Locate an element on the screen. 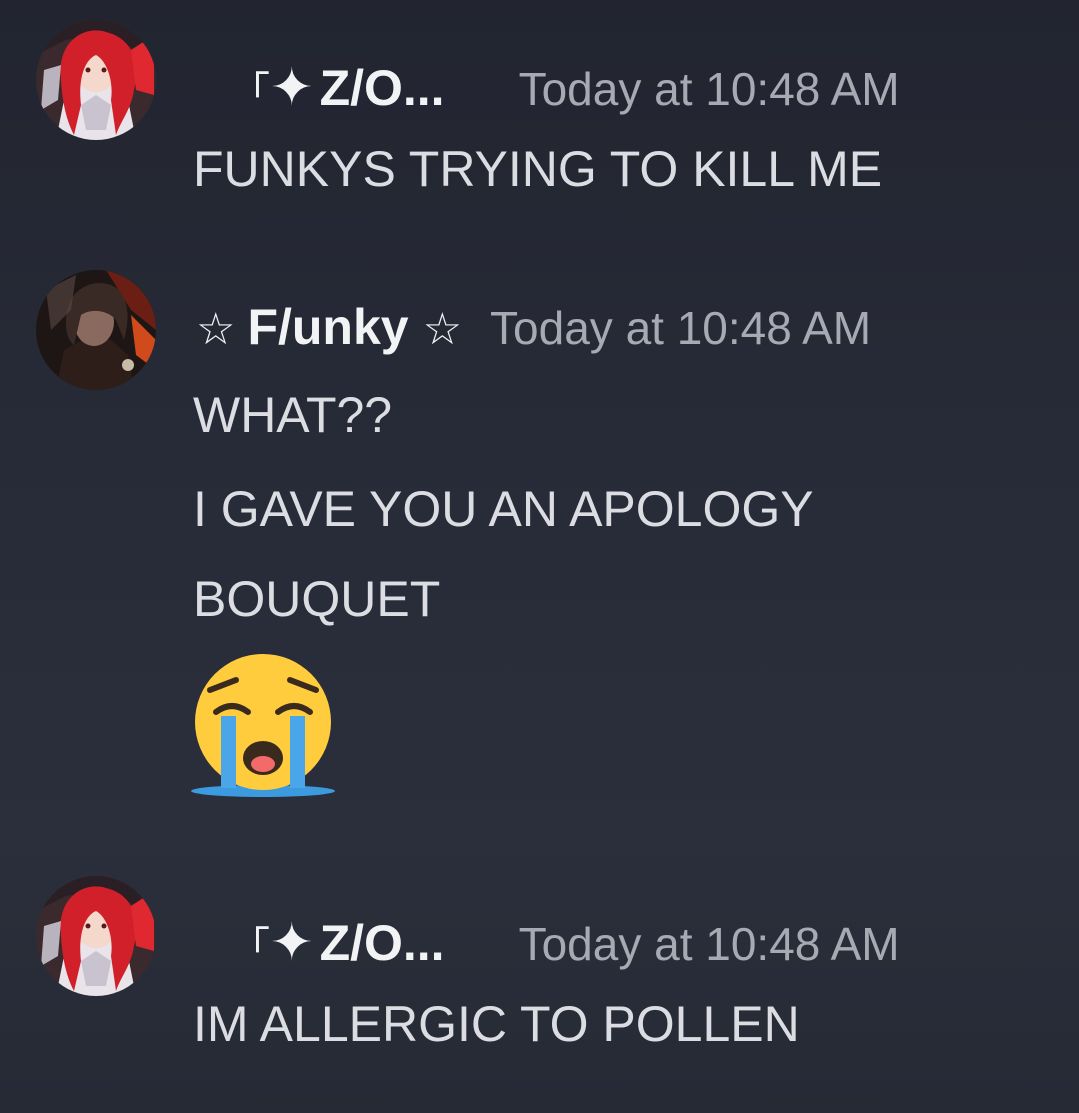 The height and width of the screenshot is (1113, 1079). message-text: BOUQUET is located at coordinates (317, 599).